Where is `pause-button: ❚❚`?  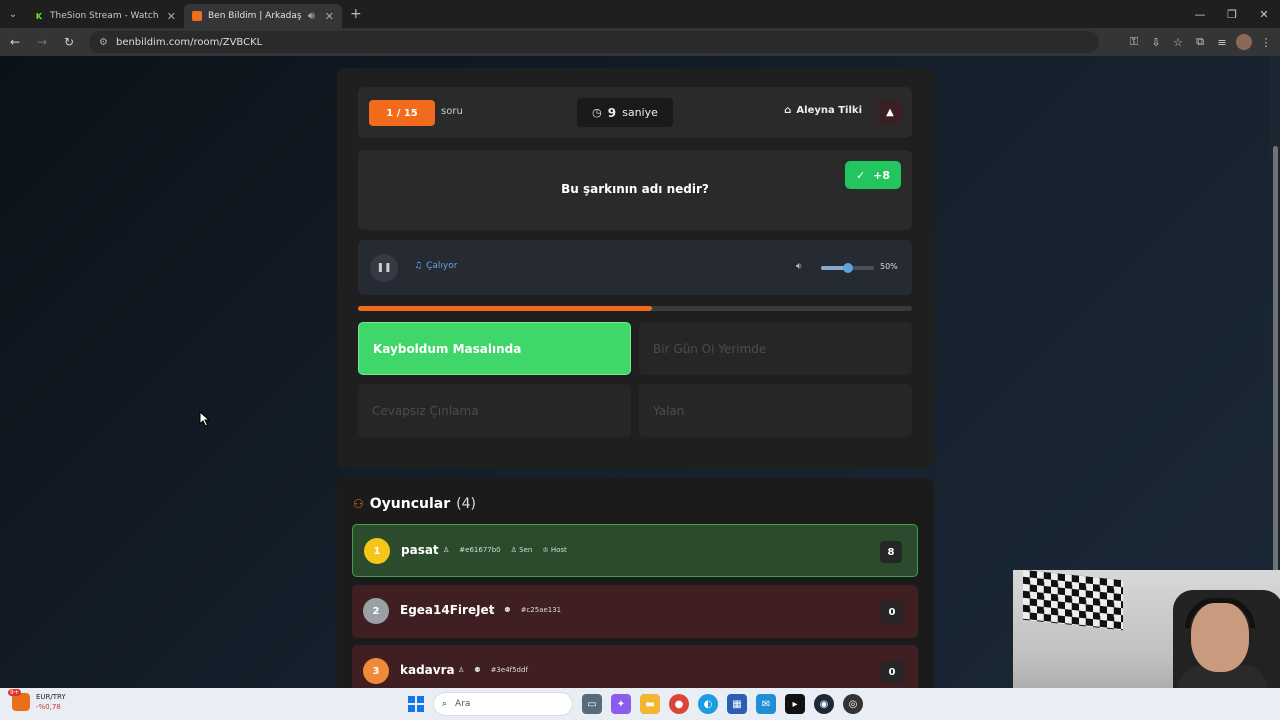
pause-button: ❚❚ is located at coordinates (384, 268).